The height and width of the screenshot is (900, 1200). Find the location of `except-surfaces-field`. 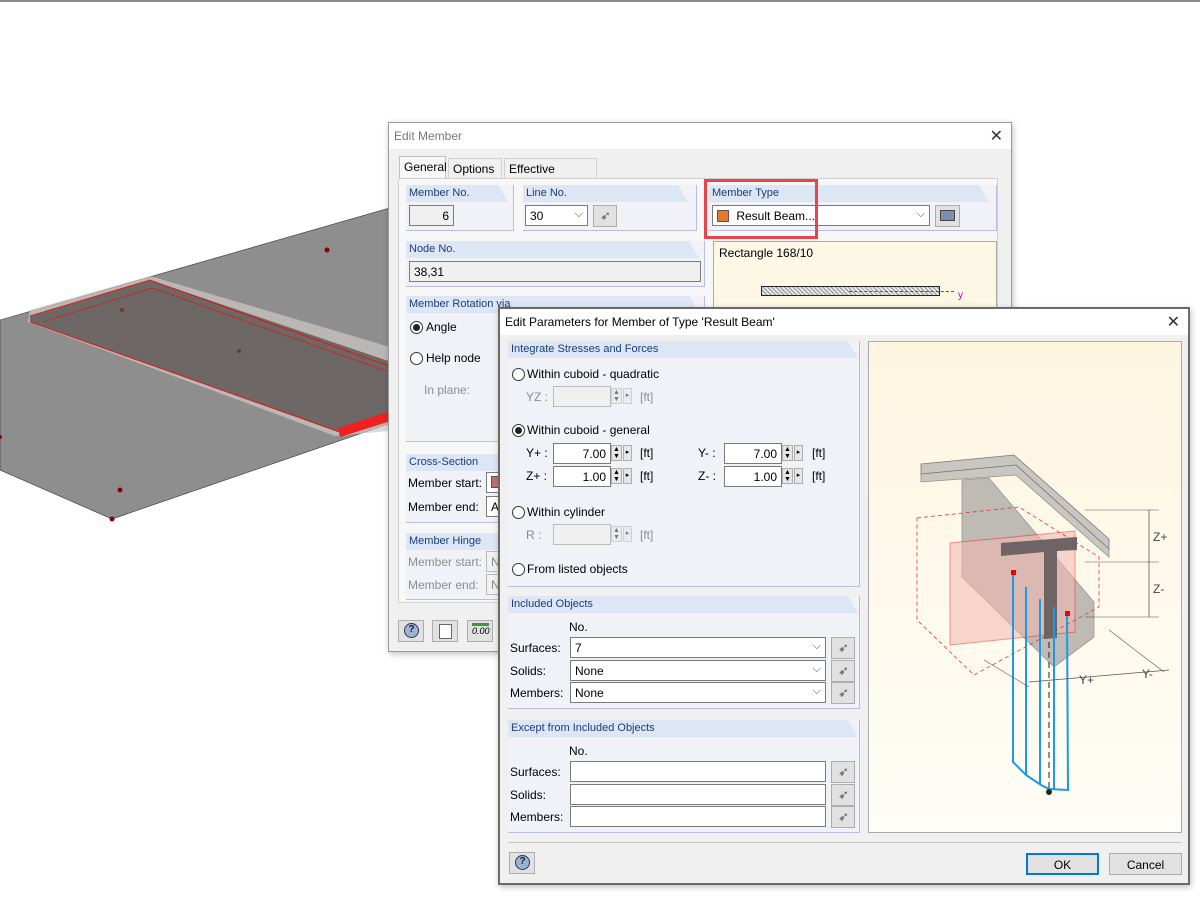

except-surfaces-field is located at coordinates (698, 771).